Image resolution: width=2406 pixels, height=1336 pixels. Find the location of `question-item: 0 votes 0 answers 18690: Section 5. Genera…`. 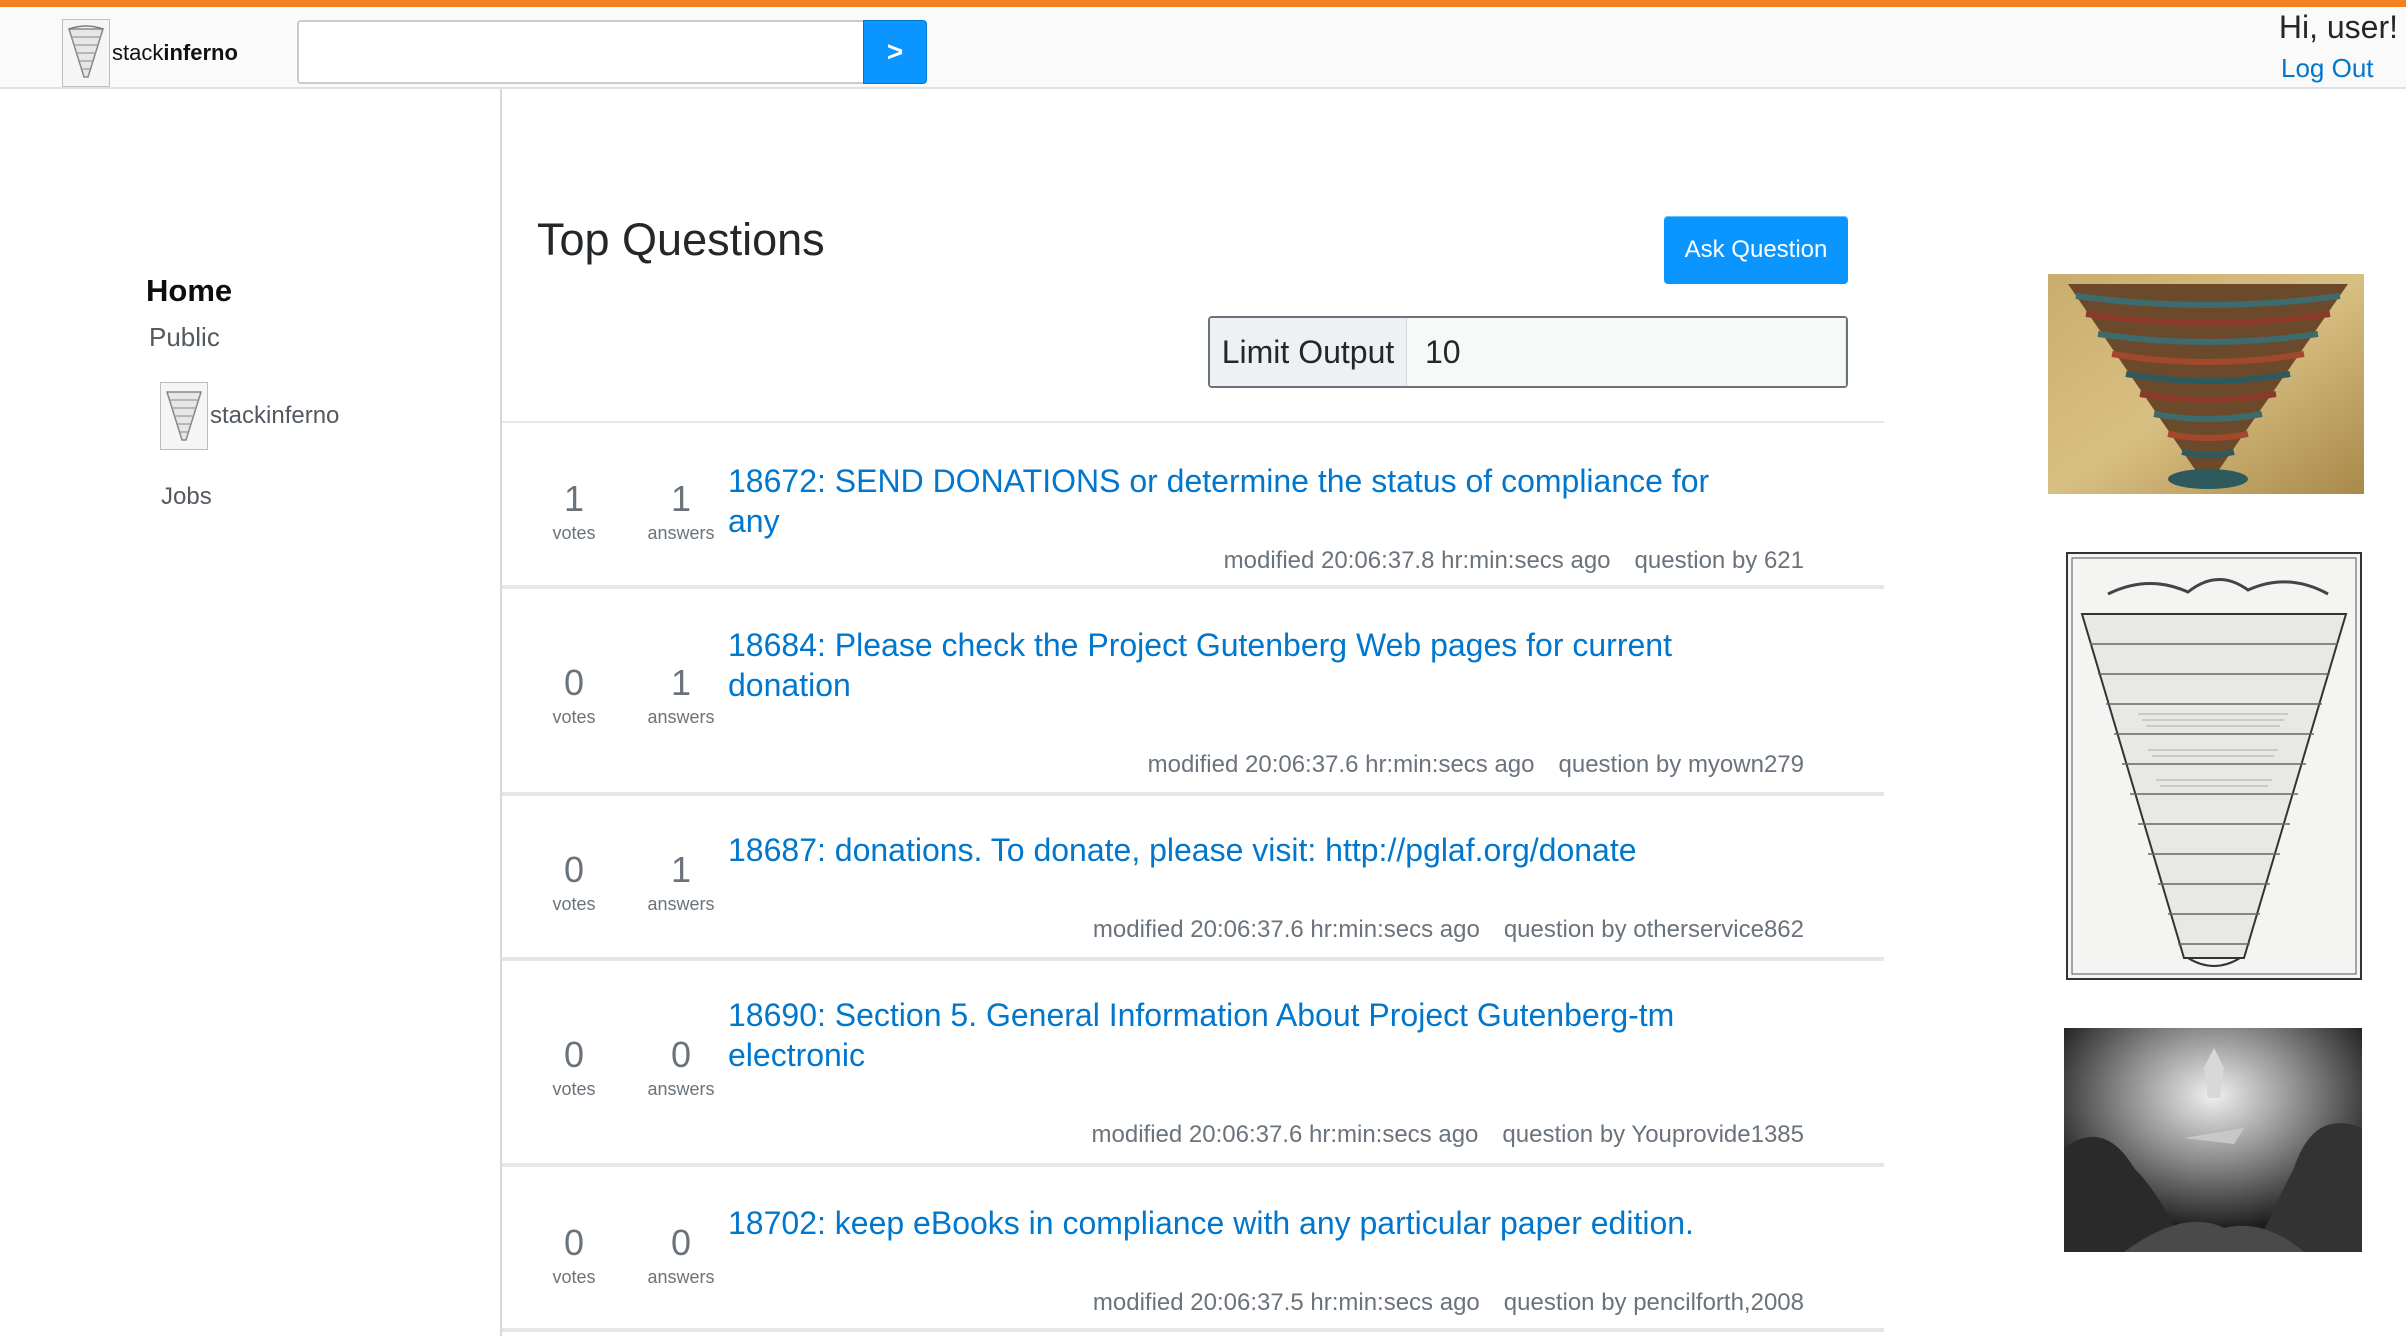

question-item: 0 votes 0 answers 18690: Section 5. Genera… is located at coordinates (1193, 1064).